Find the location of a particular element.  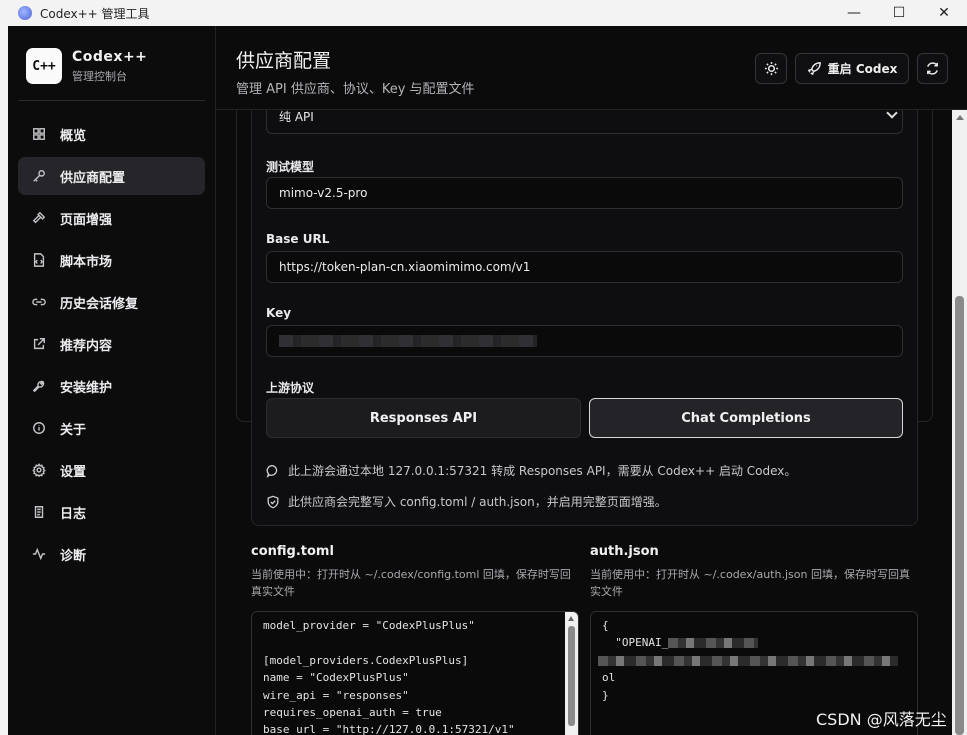

sidebar-item-page-enhance: 页面增强 is located at coordinates (111, 218).